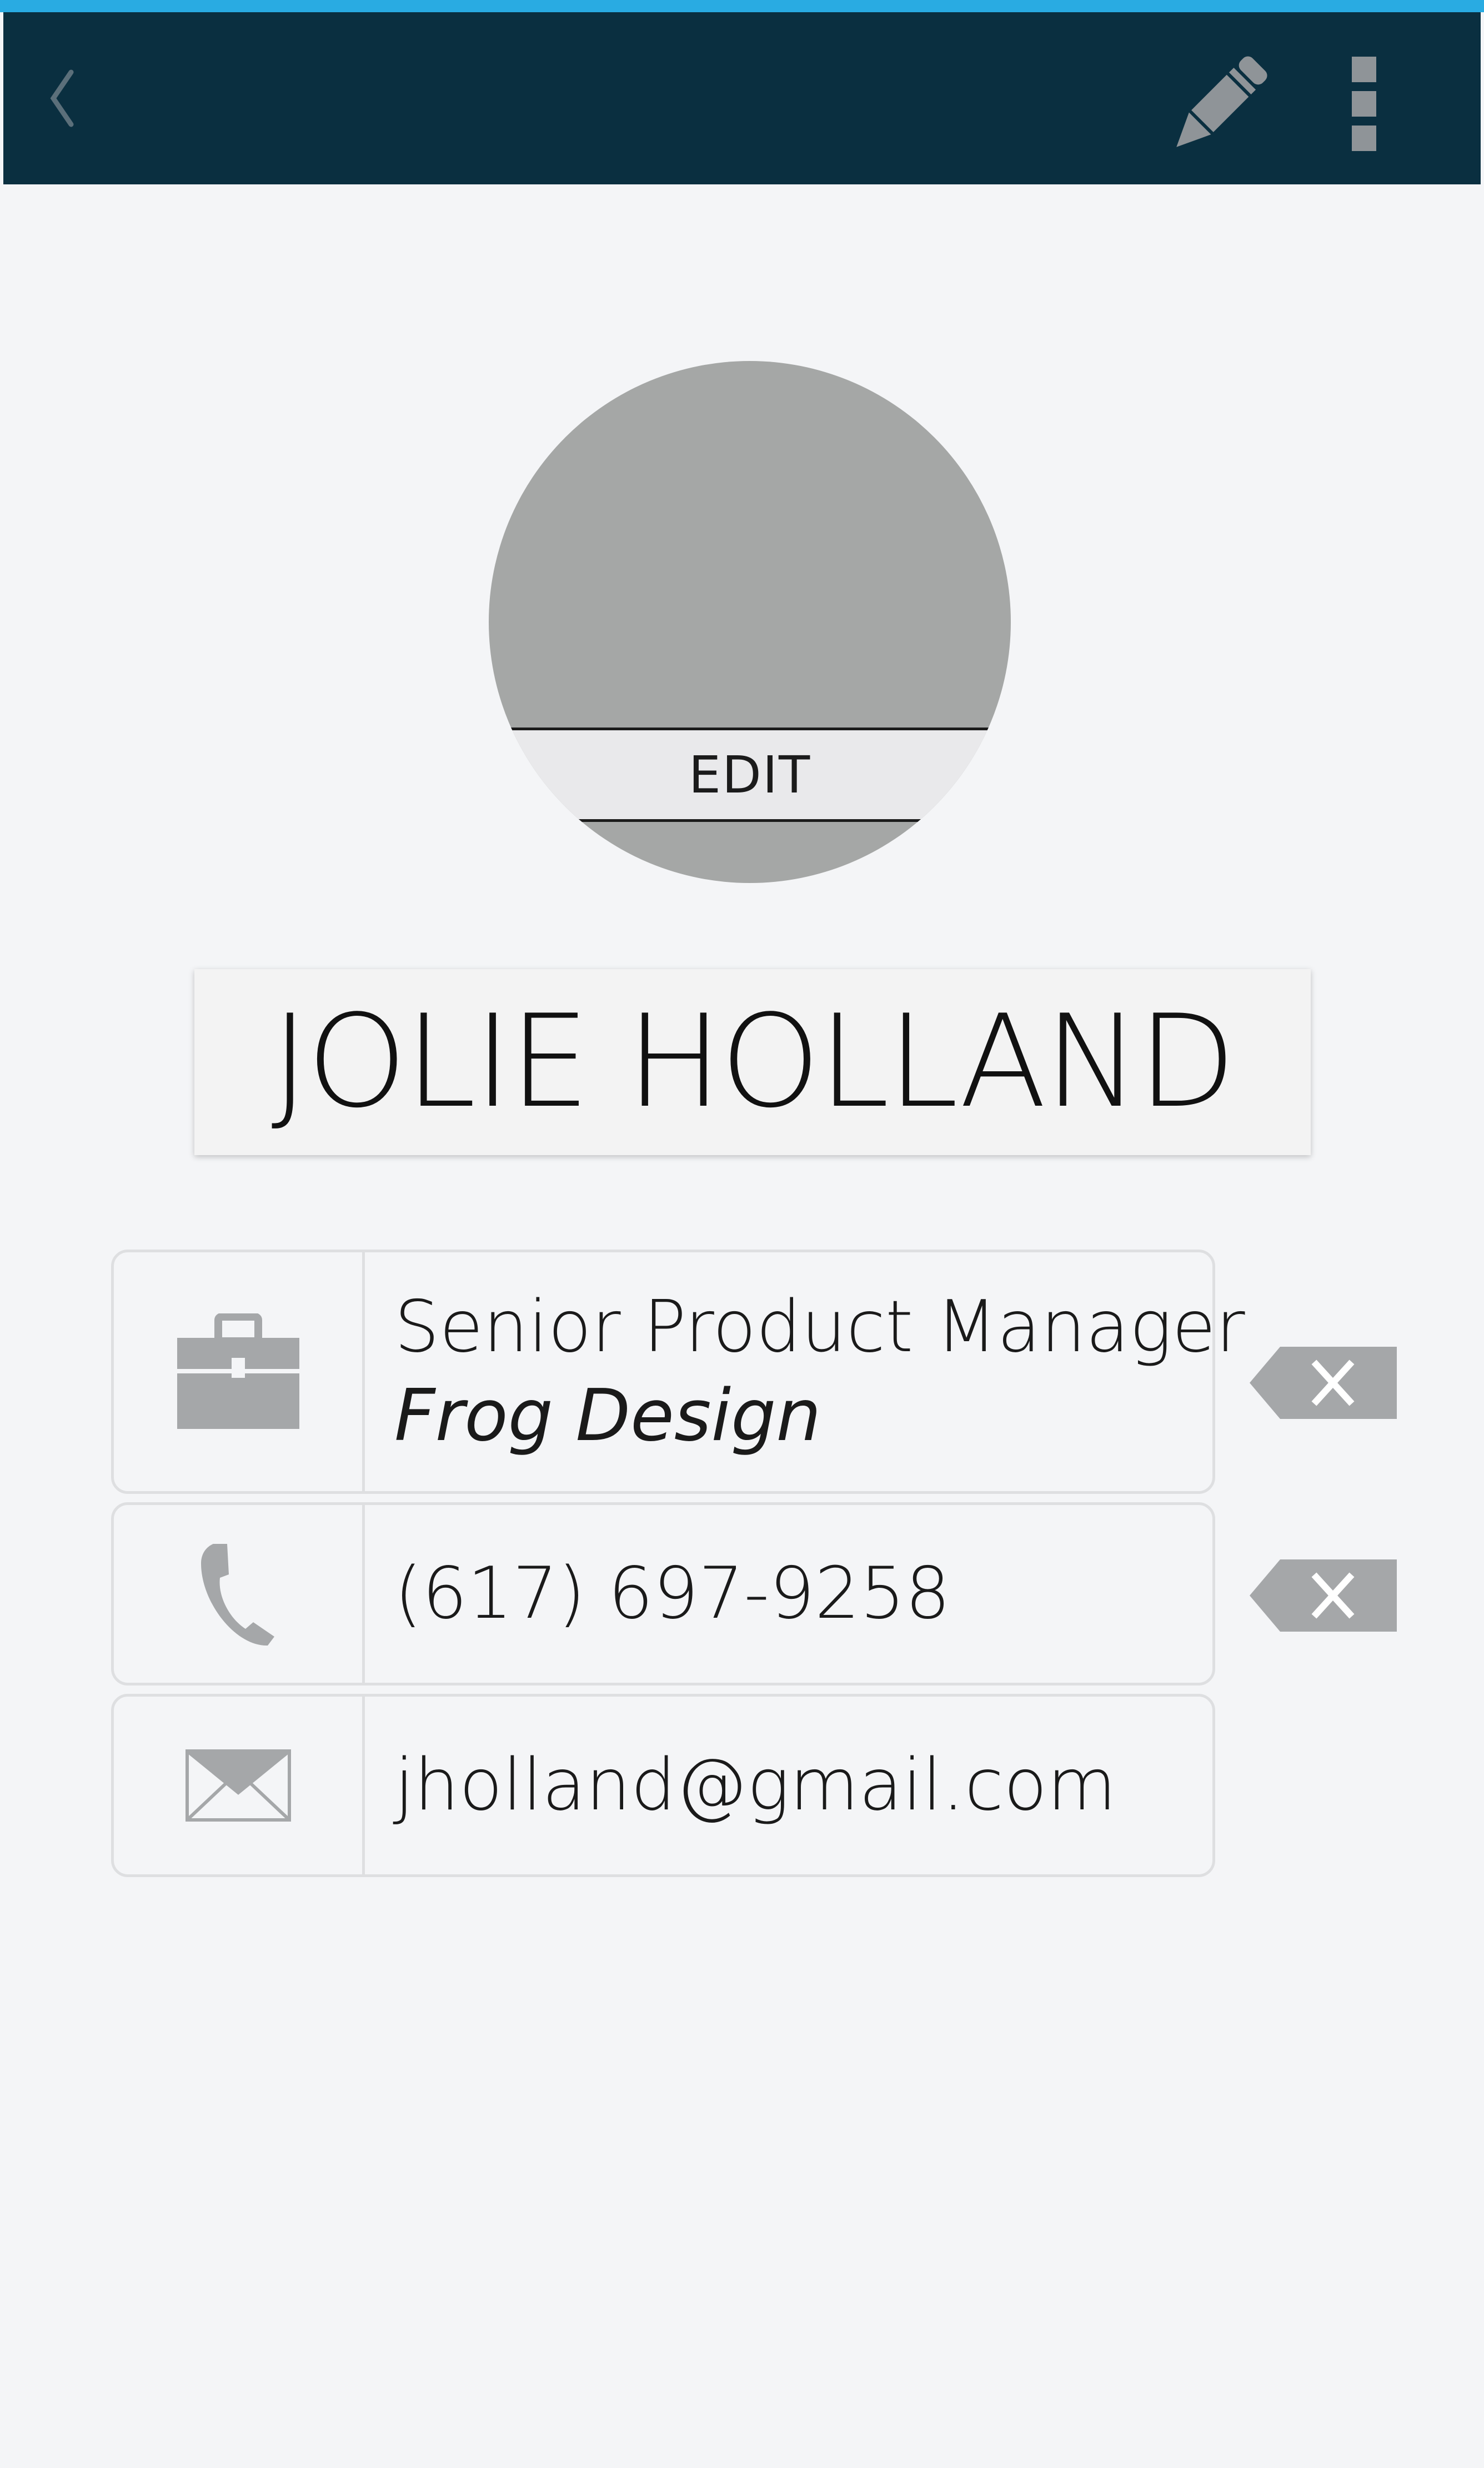 The height and width of the screenshot is (2468, 1484). What do you see at coordinates (1364, 104) in the screenshot?
I see `overflow-menu-icon` at bounding box center [1364, 104].